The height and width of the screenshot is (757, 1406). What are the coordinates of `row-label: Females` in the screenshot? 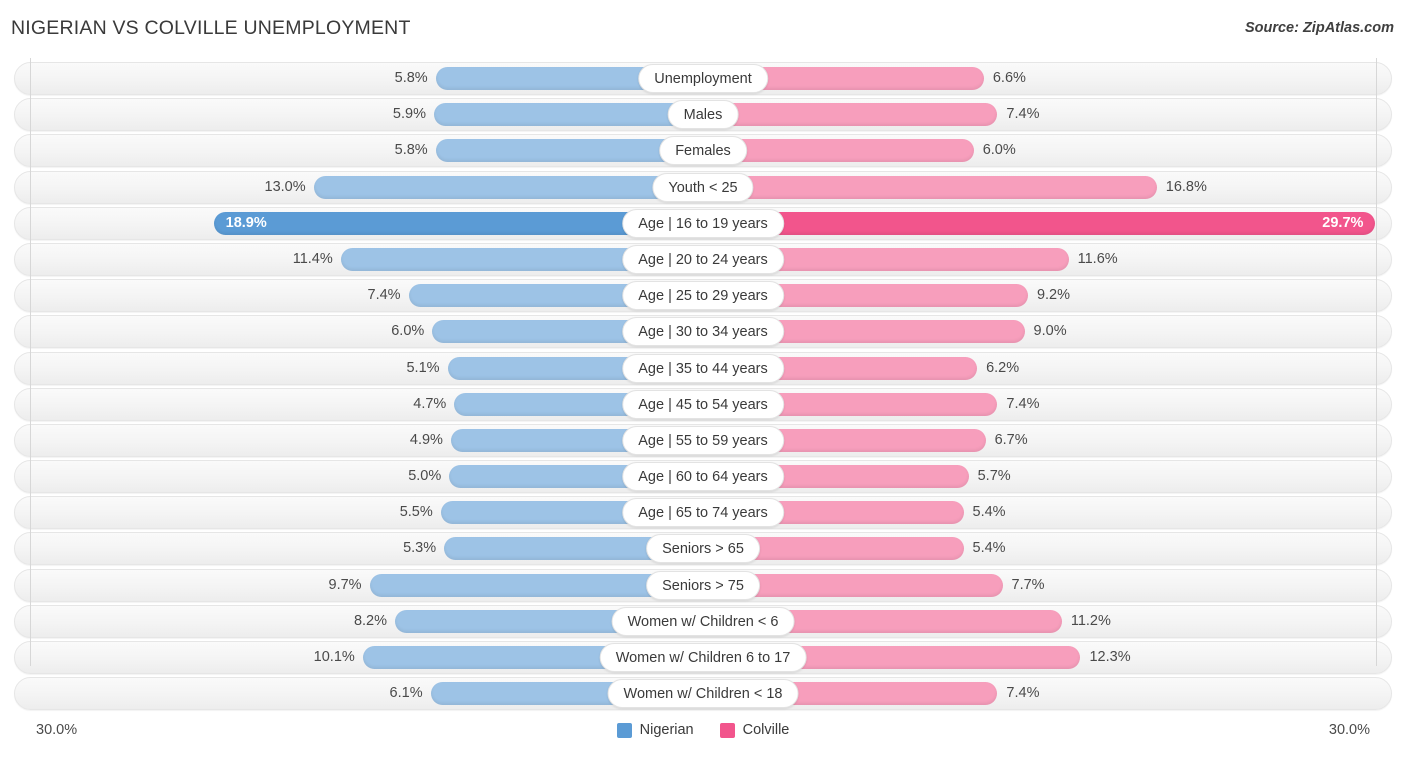 It's located at (703, 151).